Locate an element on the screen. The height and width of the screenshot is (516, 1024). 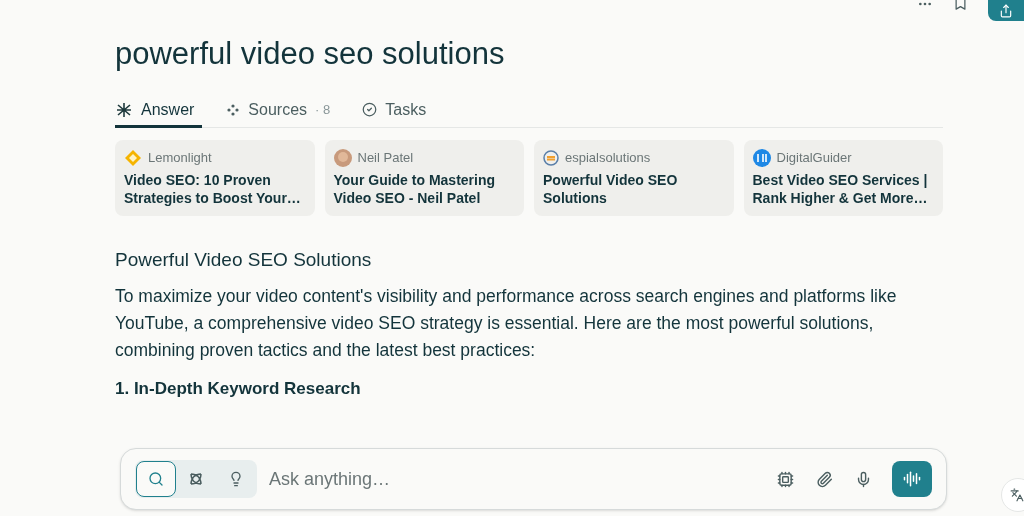
source-count: · 8 is located at coordinates (323, 109).